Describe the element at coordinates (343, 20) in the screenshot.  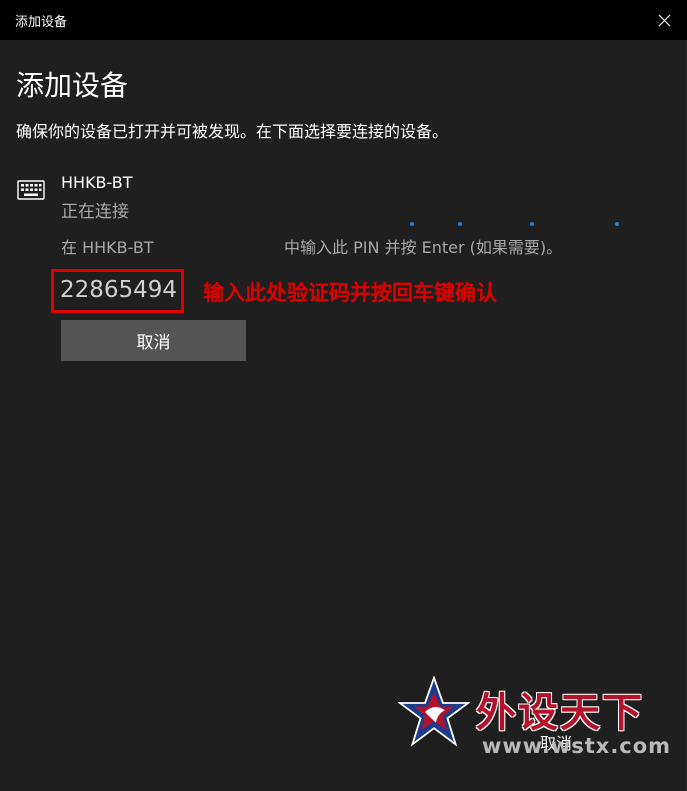
I see `title-bar: 添加设备` at that location.